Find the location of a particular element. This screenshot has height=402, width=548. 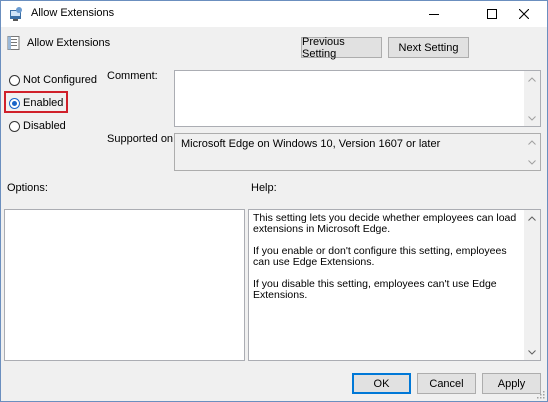

comment-scrollbar is located at coordinates (532, 98).